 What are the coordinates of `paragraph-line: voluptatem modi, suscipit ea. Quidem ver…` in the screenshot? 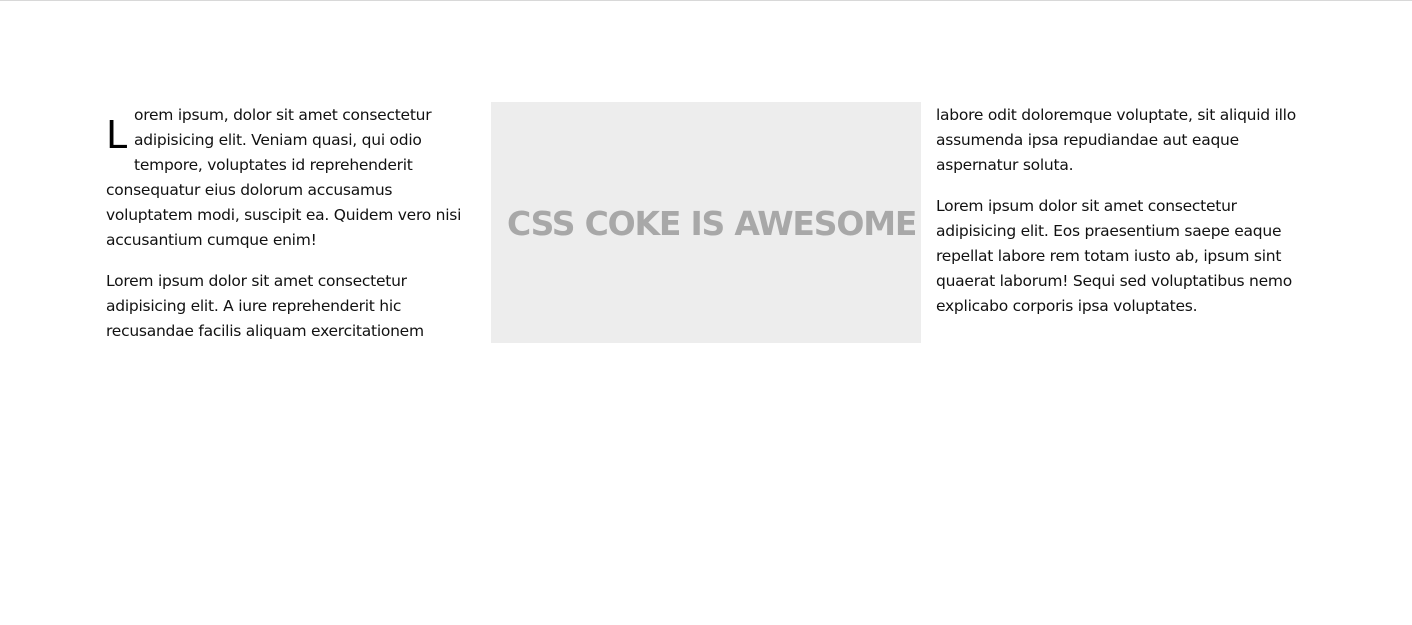 It's located at (284, 215).